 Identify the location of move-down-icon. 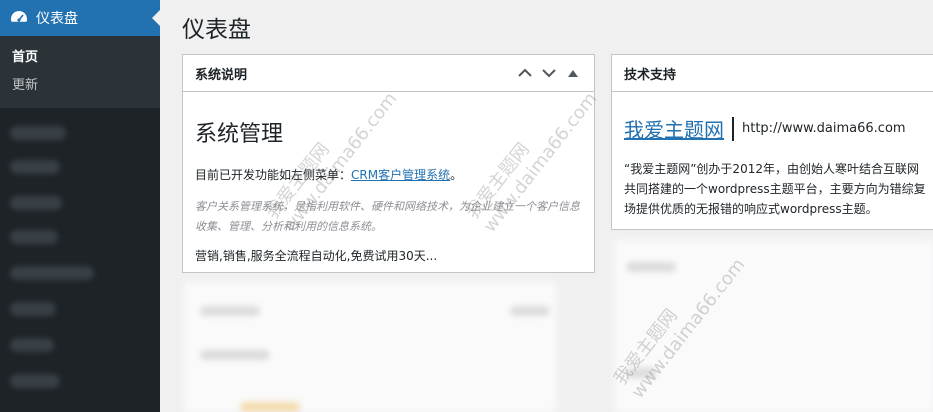
(549, 73).